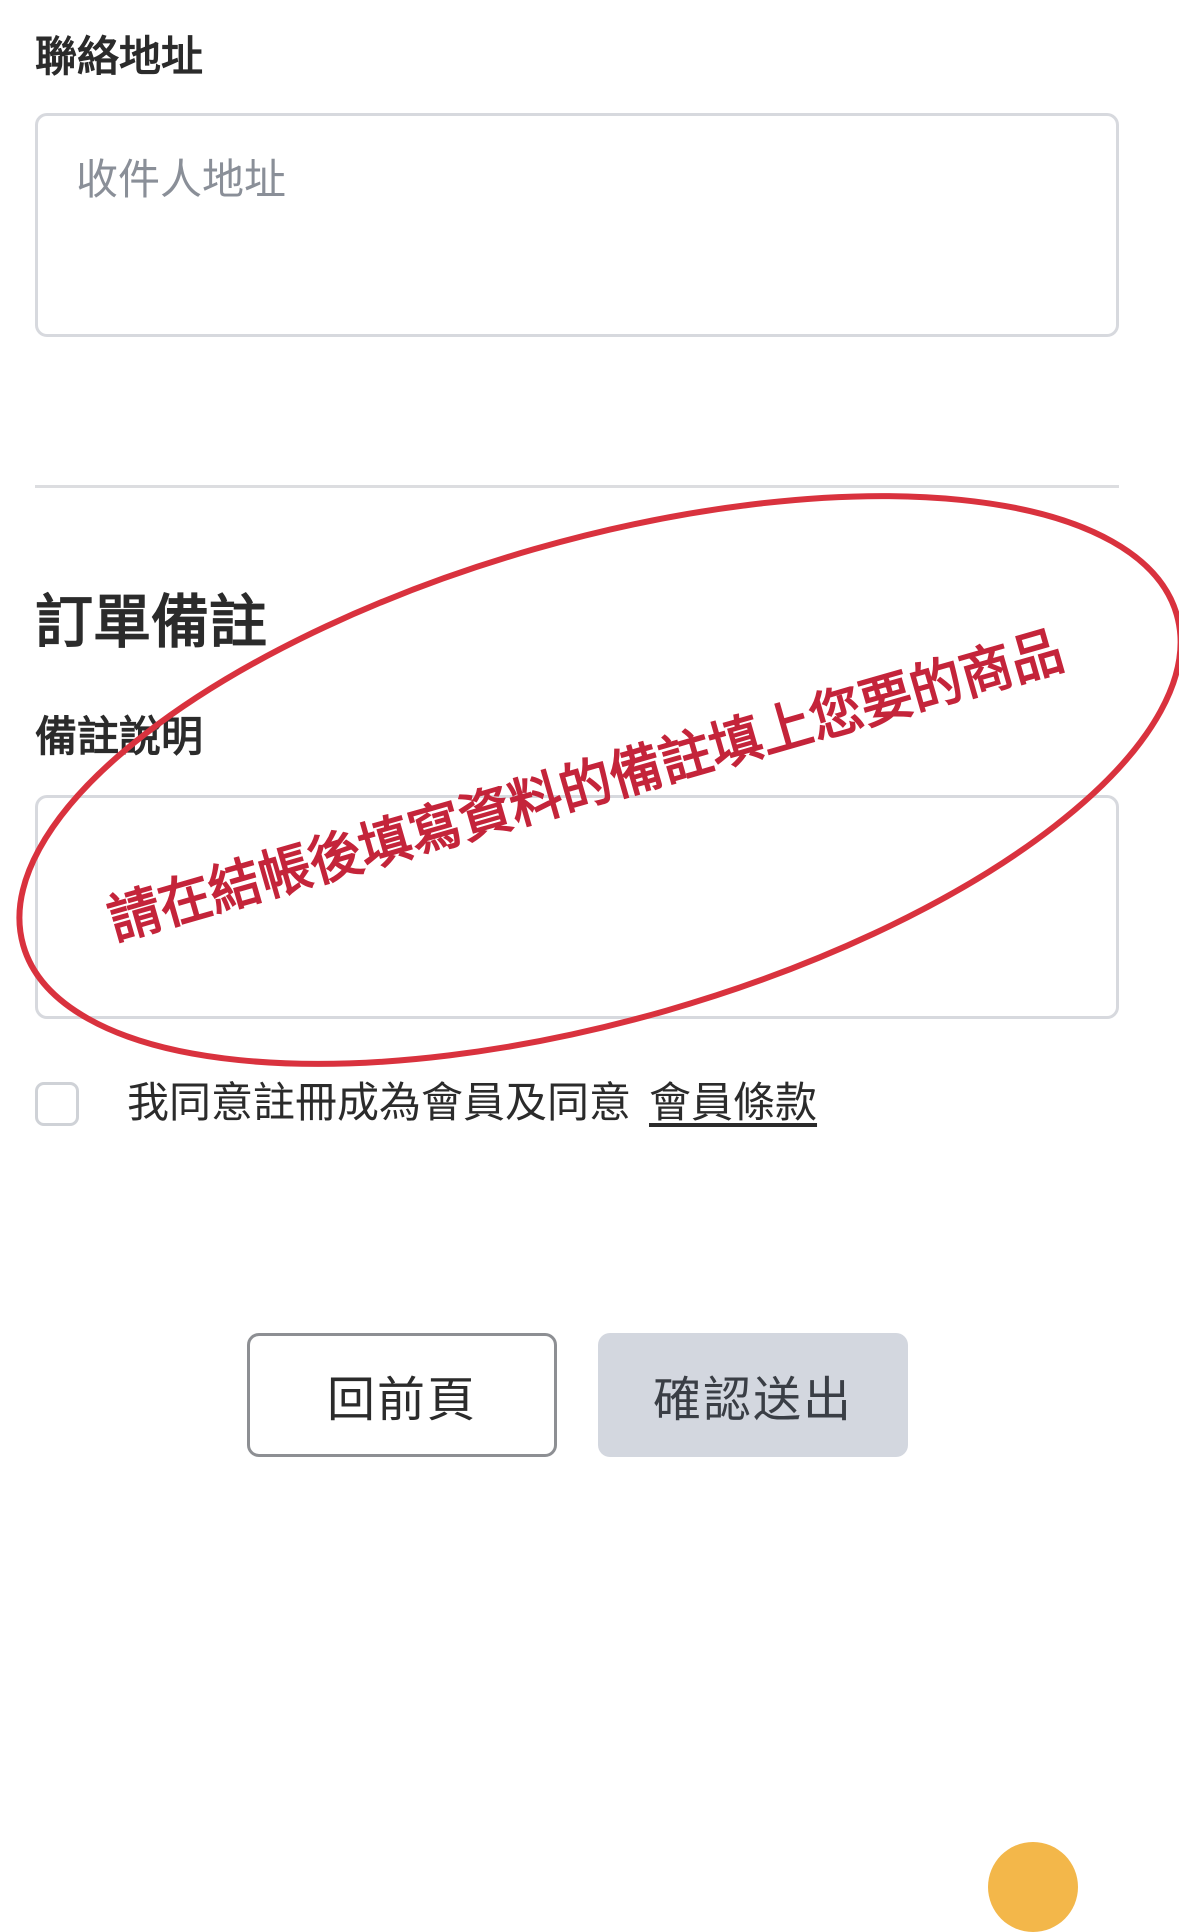 This screenshot has width=1179, height=1932. What do you see at coordinates (181, 179) in the screenshot?
I see `contact-address-placeholder: 收件人地址` at bounding box center [181, 179].